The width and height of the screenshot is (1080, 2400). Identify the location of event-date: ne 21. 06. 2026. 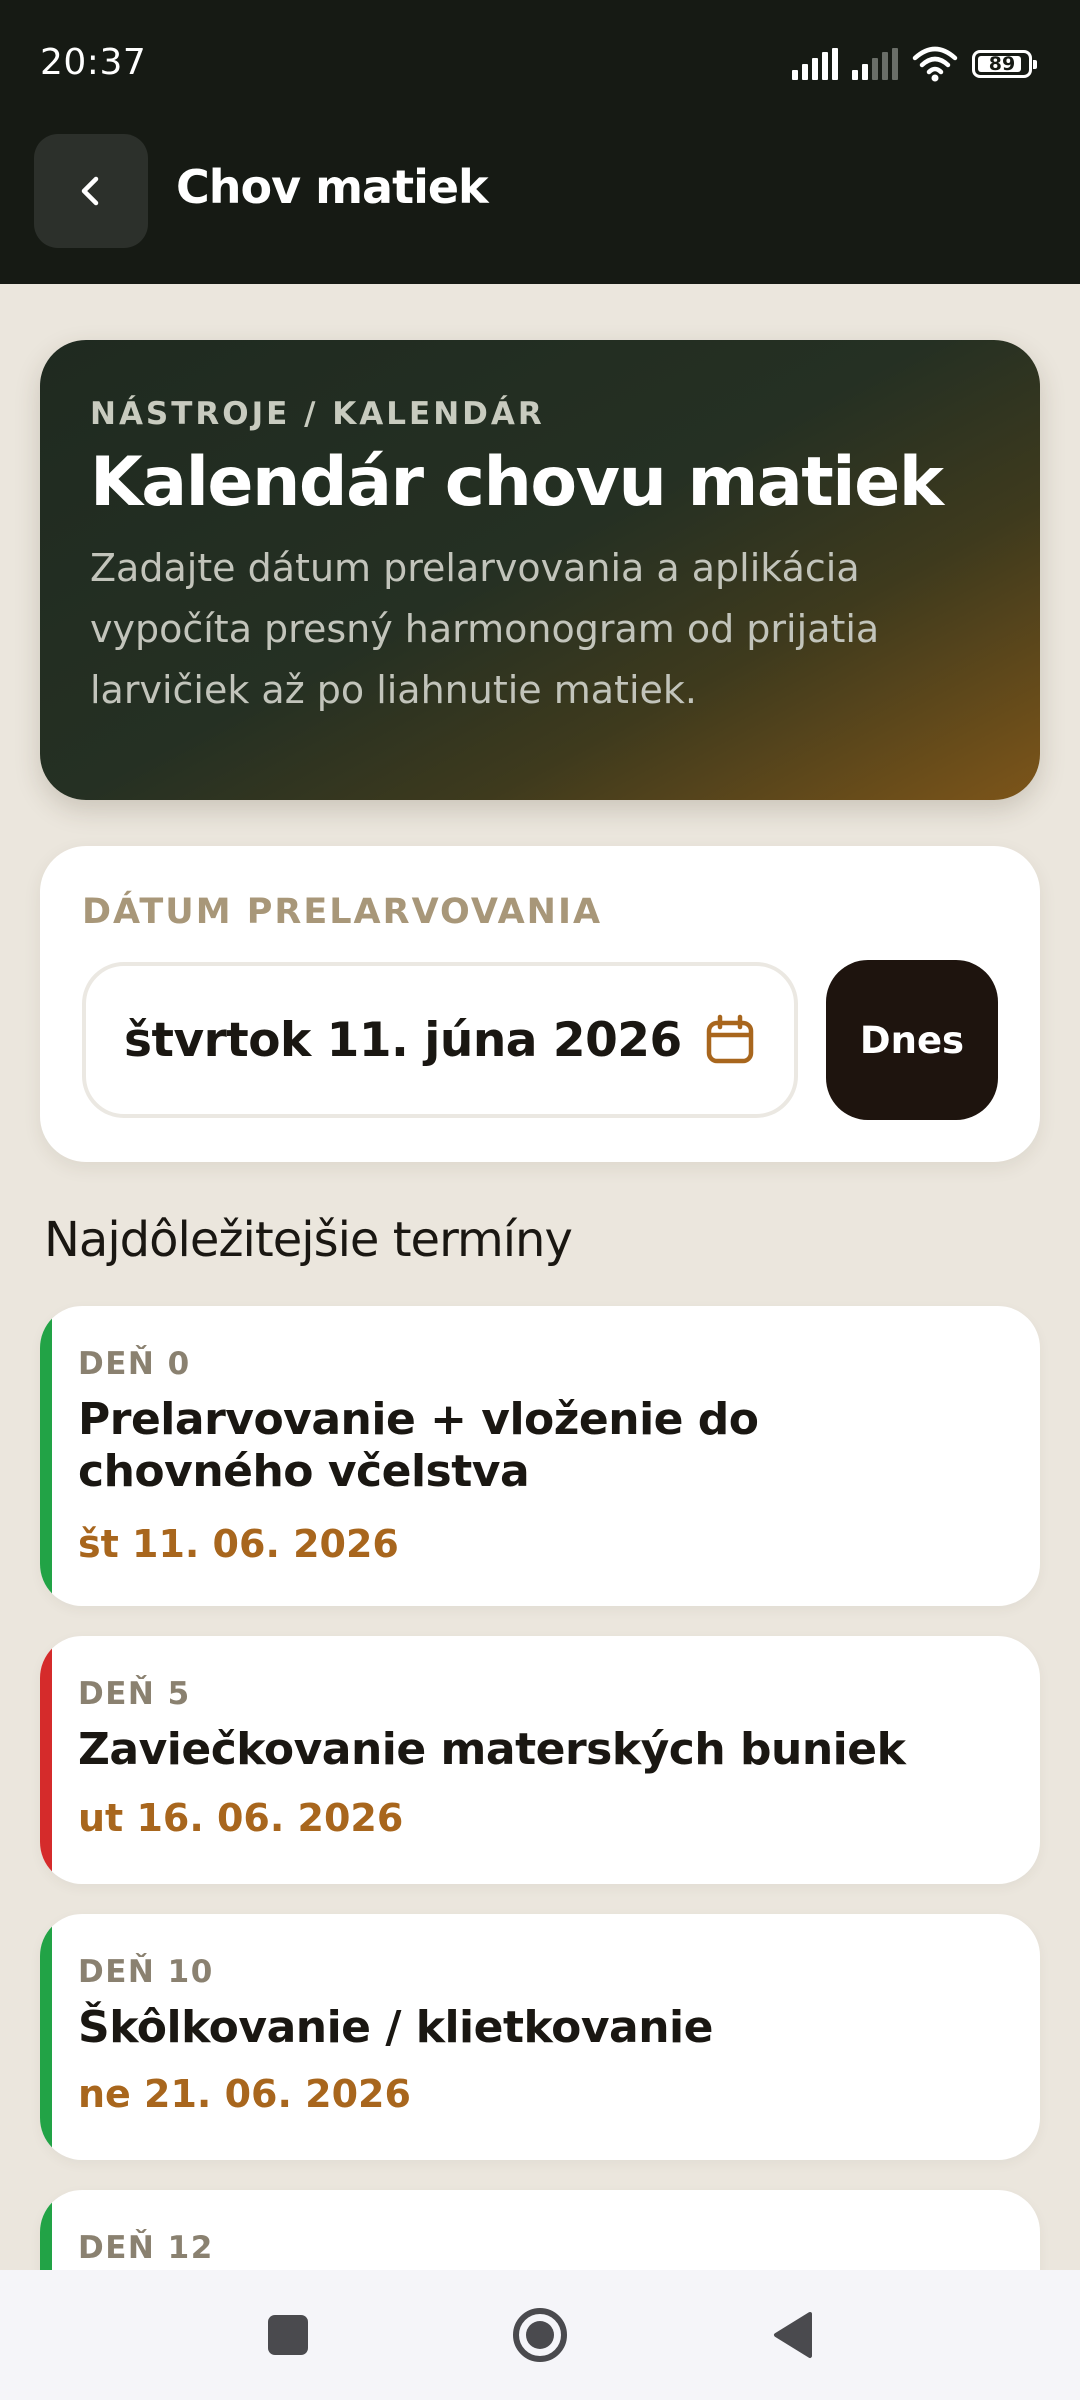
(244, 2094).